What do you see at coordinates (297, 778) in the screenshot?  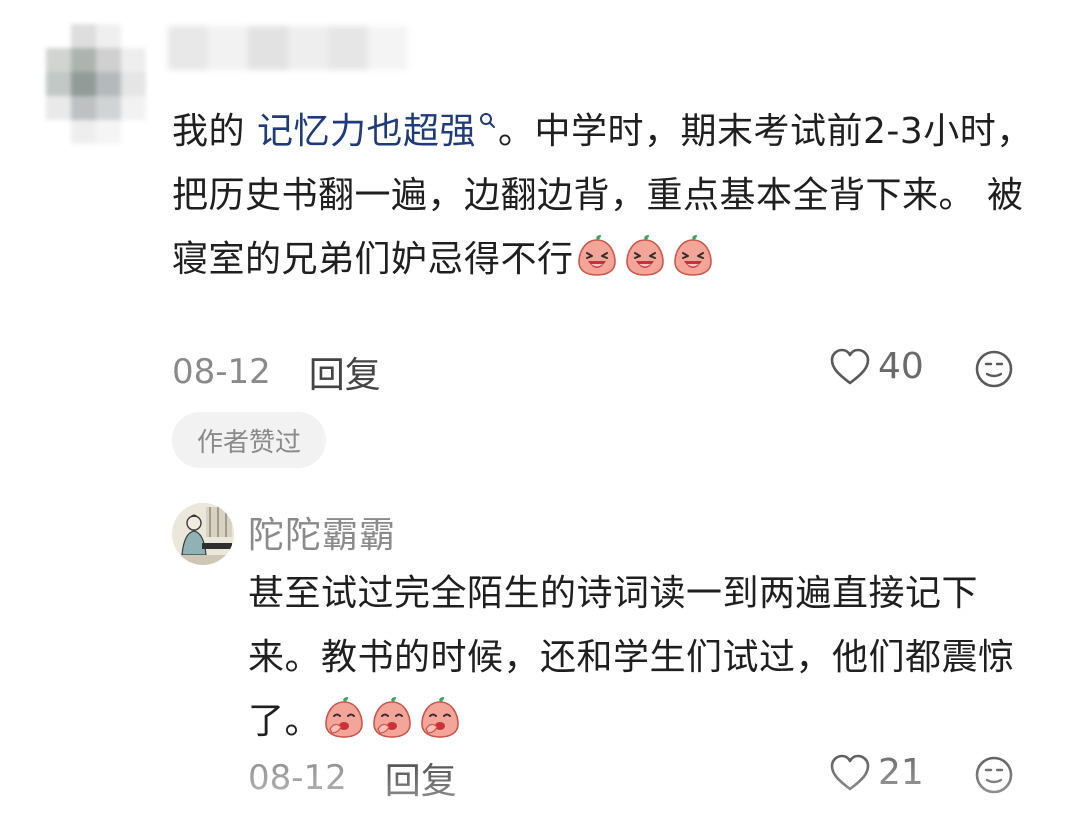 I see `reply-date: 08-12` at bounding box center [297, 778].